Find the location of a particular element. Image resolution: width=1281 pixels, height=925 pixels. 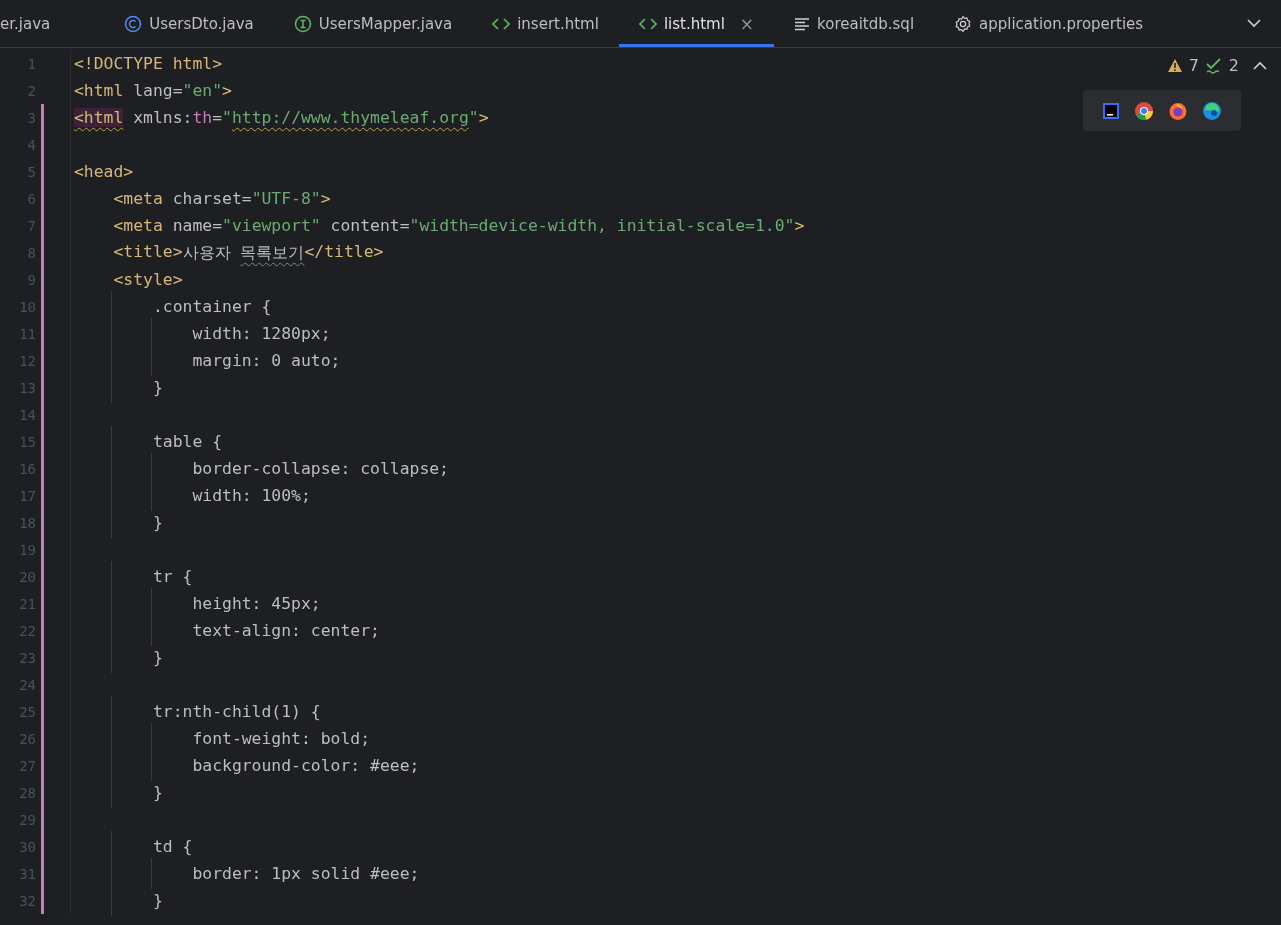

settings-icon is located at coordinates (963, 23).